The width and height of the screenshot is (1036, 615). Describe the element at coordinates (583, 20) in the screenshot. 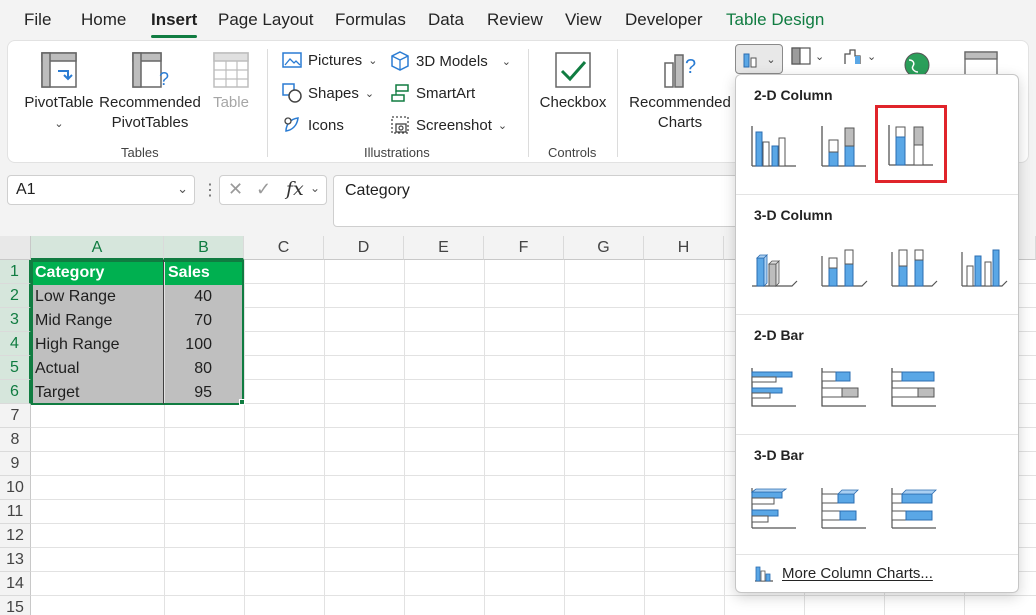

I see `tab-view: View` at that location.